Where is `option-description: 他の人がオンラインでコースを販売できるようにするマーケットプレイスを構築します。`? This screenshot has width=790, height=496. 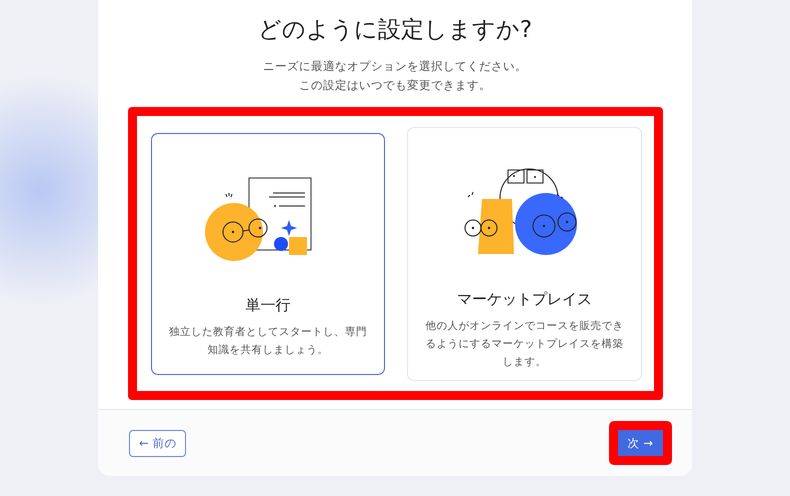
option-description: 他の人がオンラインでコースを販売できるようにするマーケットプレイスを構築します。 is located at coordinates (524, 344).